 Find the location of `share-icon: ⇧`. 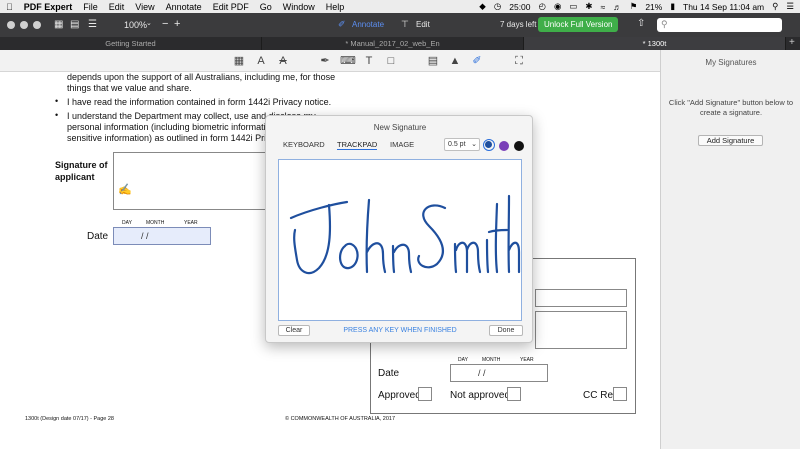

share-icon: ⇧ is located at coordinates (641, 23).